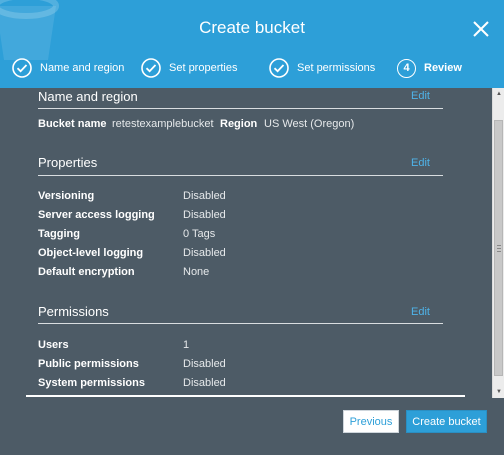  Describe the element at coordinates (199, 234) in the screenshot. I see `property-value: 0 Tags` at that location.